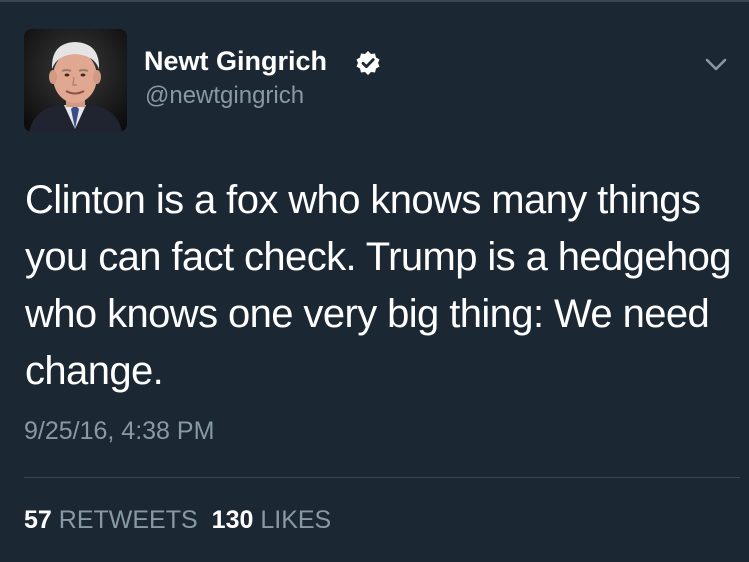 Image resolution: width=749 pixels, height=562 pixels. I want to click on tweet-timestamp: 9/25/16, 4:38 PM, so click(119, 431).